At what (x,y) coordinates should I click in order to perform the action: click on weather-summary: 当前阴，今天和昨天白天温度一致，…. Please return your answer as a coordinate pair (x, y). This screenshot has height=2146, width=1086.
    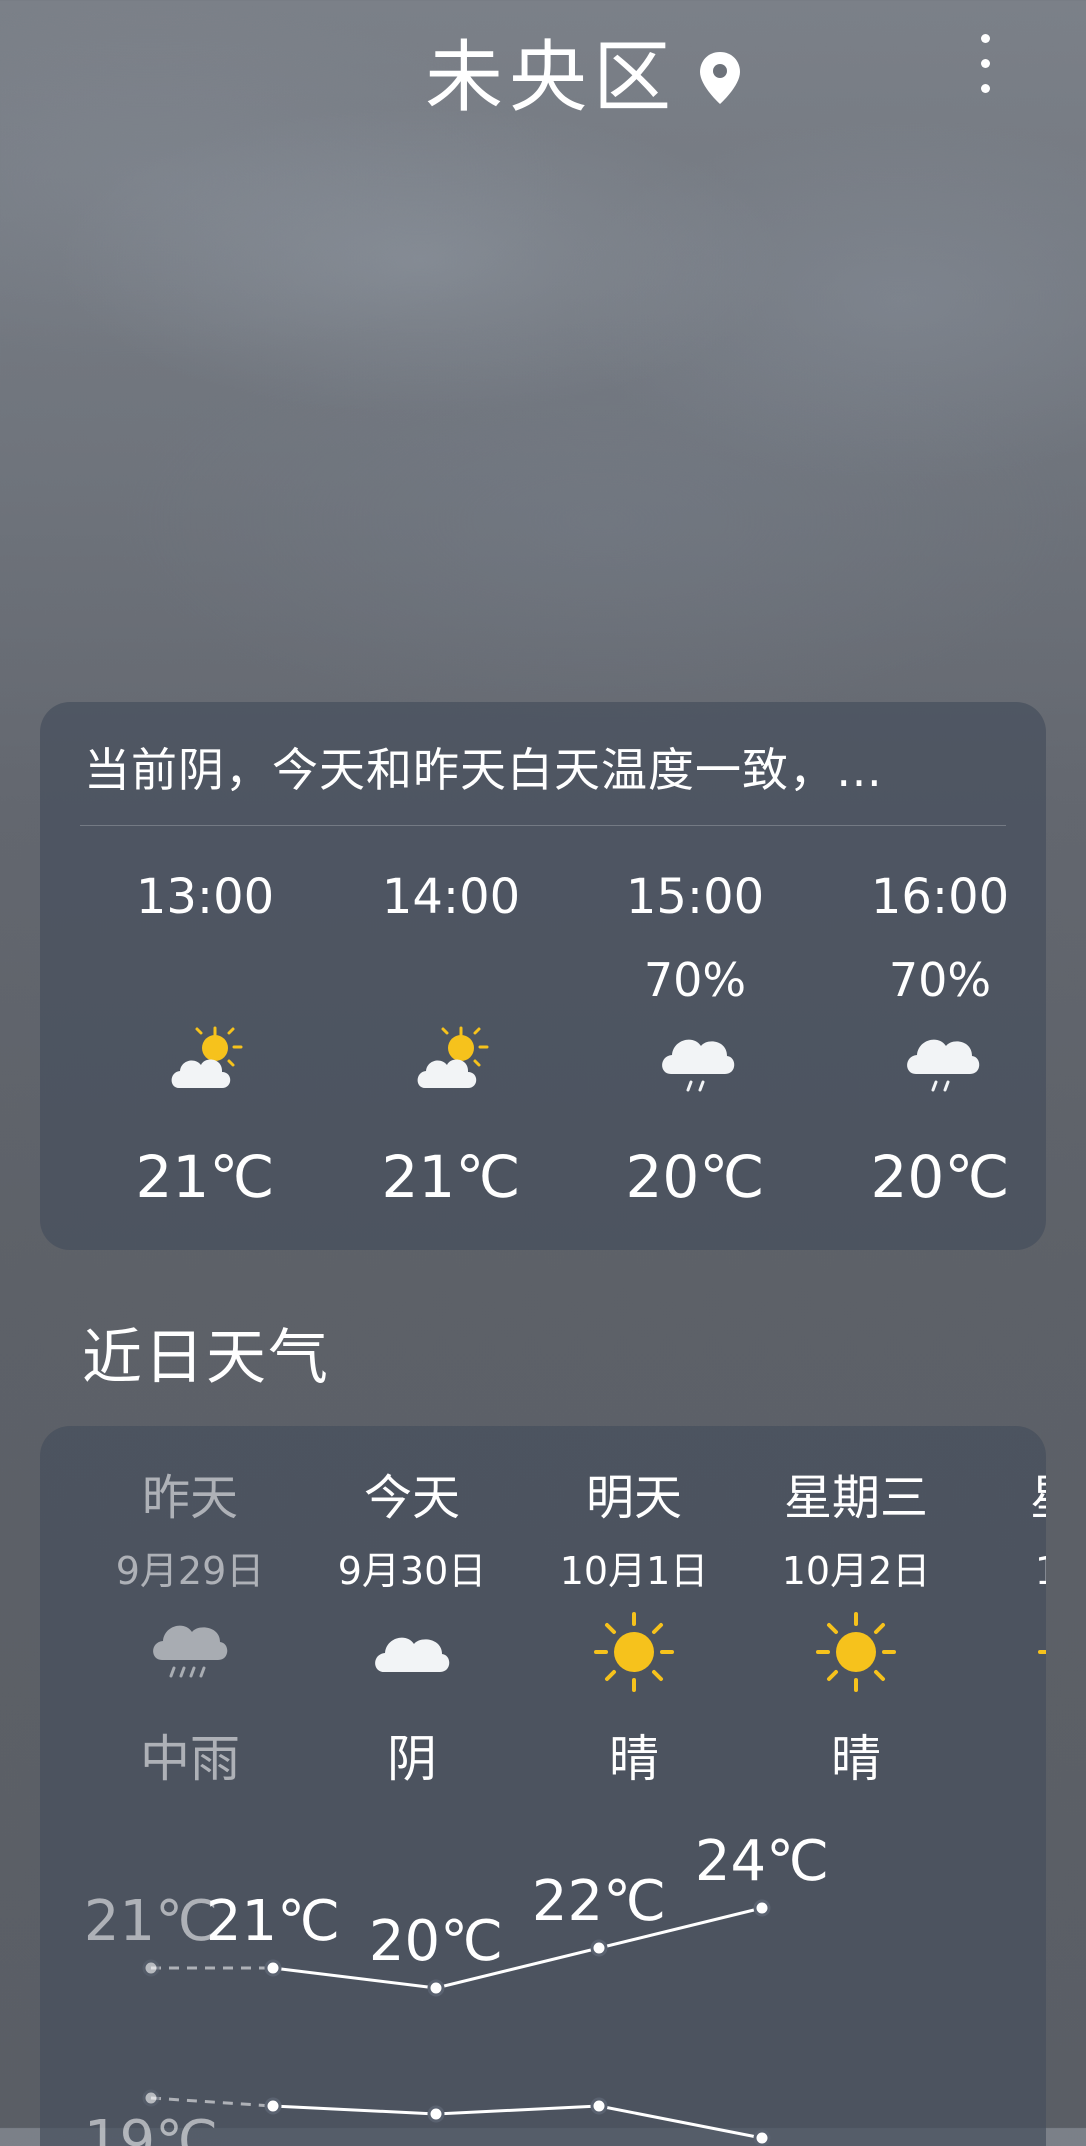
    Looking at the image, I should click on (483, 770).